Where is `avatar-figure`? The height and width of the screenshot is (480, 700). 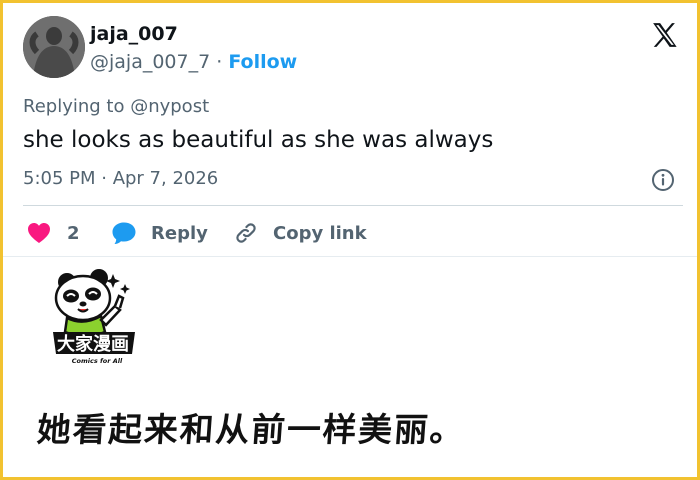
avatar-figure is located at coordinates (54, 47).